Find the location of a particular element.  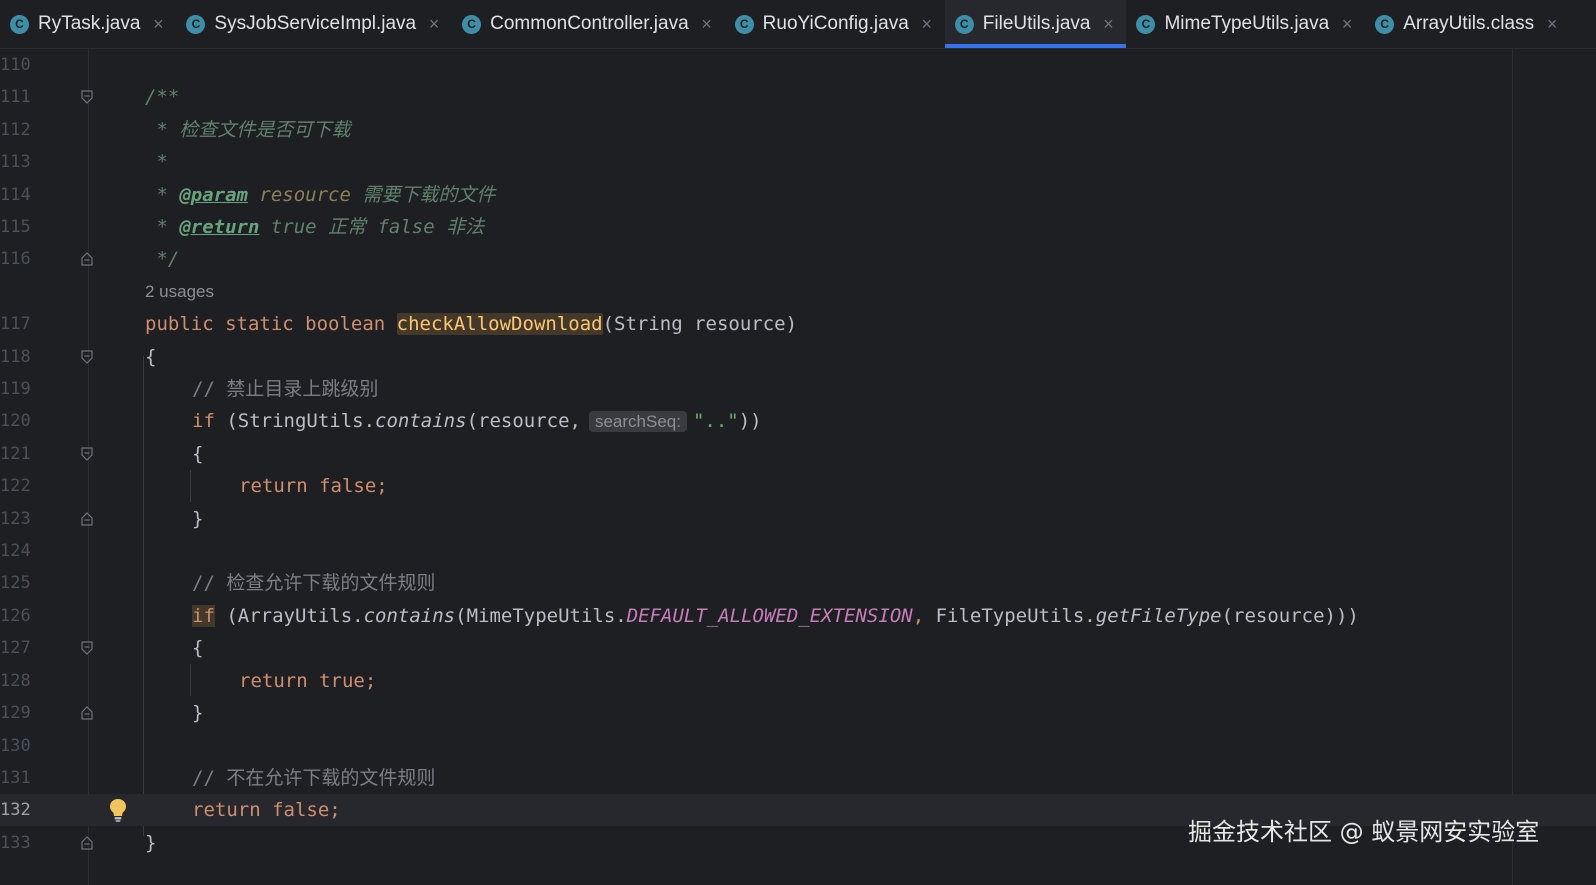

code-line: 127 { is located at coordinates (798, 648).